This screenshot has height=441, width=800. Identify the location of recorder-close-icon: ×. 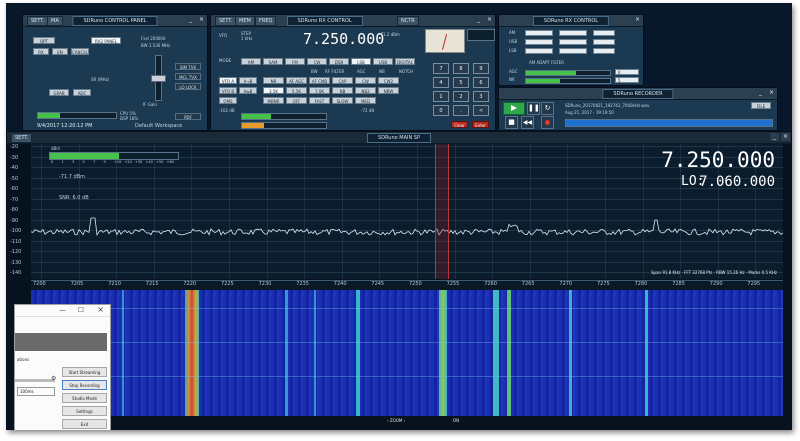
(771, 93).